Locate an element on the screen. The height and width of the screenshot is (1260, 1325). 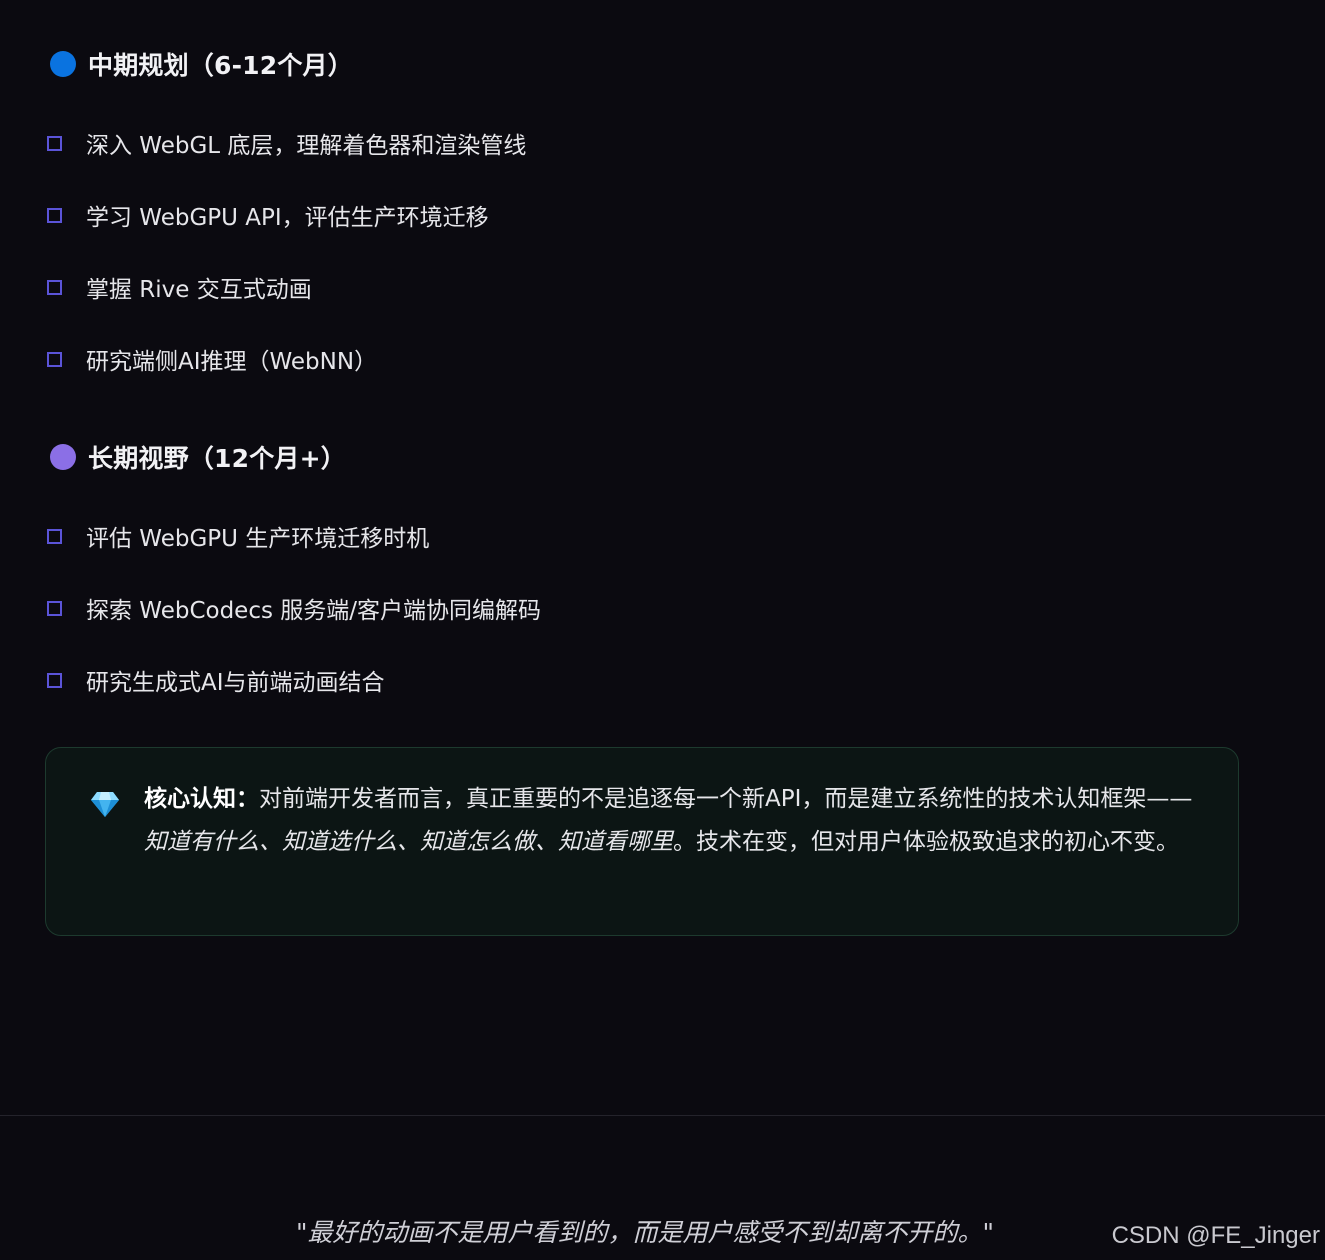
task-item: 深入 WebGL 底层，理解着色器和渲染管线 is located at coordinates (287, 143).